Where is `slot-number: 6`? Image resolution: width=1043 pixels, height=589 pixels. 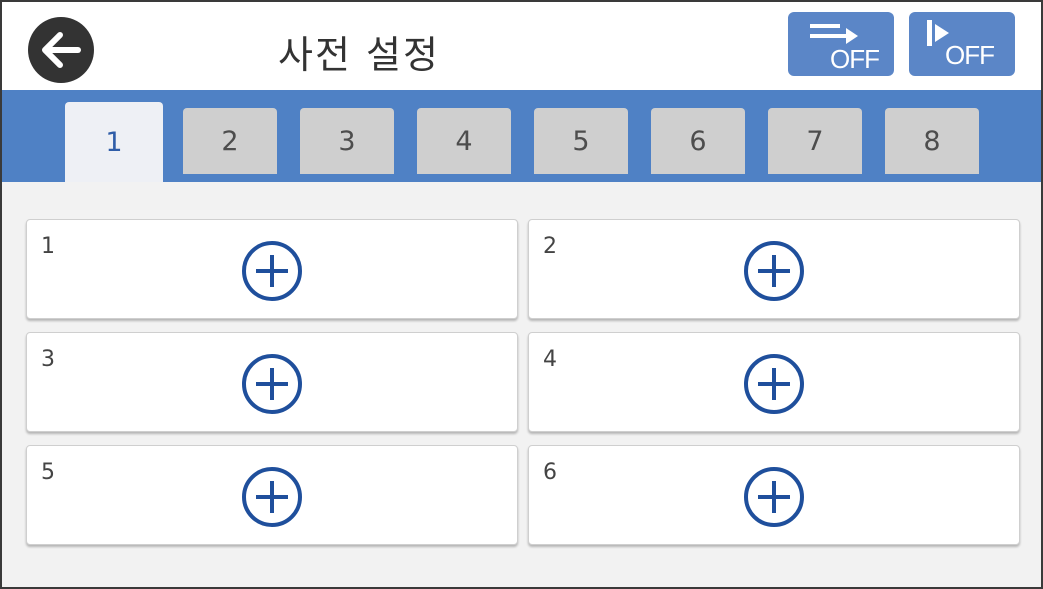 slot-number: 6 is located at coordinates (550, 472).